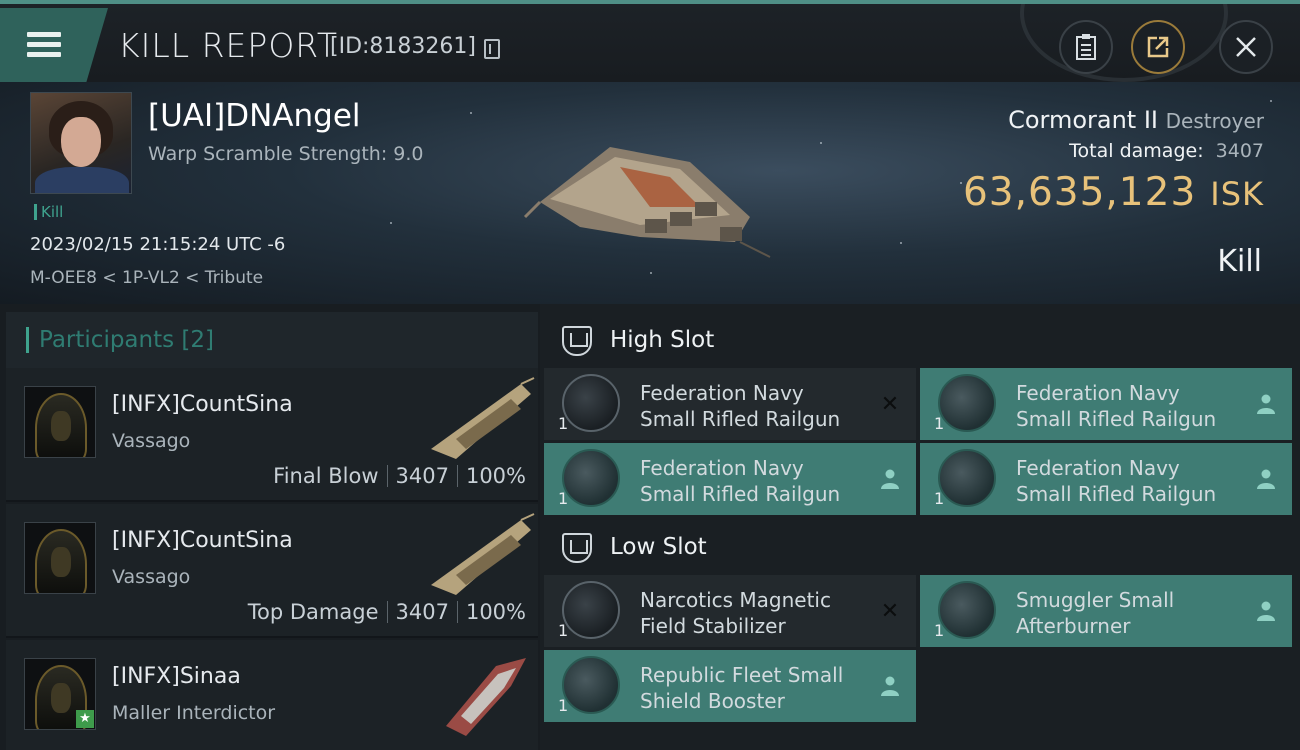 This screenshot has width=1300, height=750. What do you see at coordinates (662, 340) in the screenshot?
I see `high-slot-label: High Slot` at bounding box center [662, 340].